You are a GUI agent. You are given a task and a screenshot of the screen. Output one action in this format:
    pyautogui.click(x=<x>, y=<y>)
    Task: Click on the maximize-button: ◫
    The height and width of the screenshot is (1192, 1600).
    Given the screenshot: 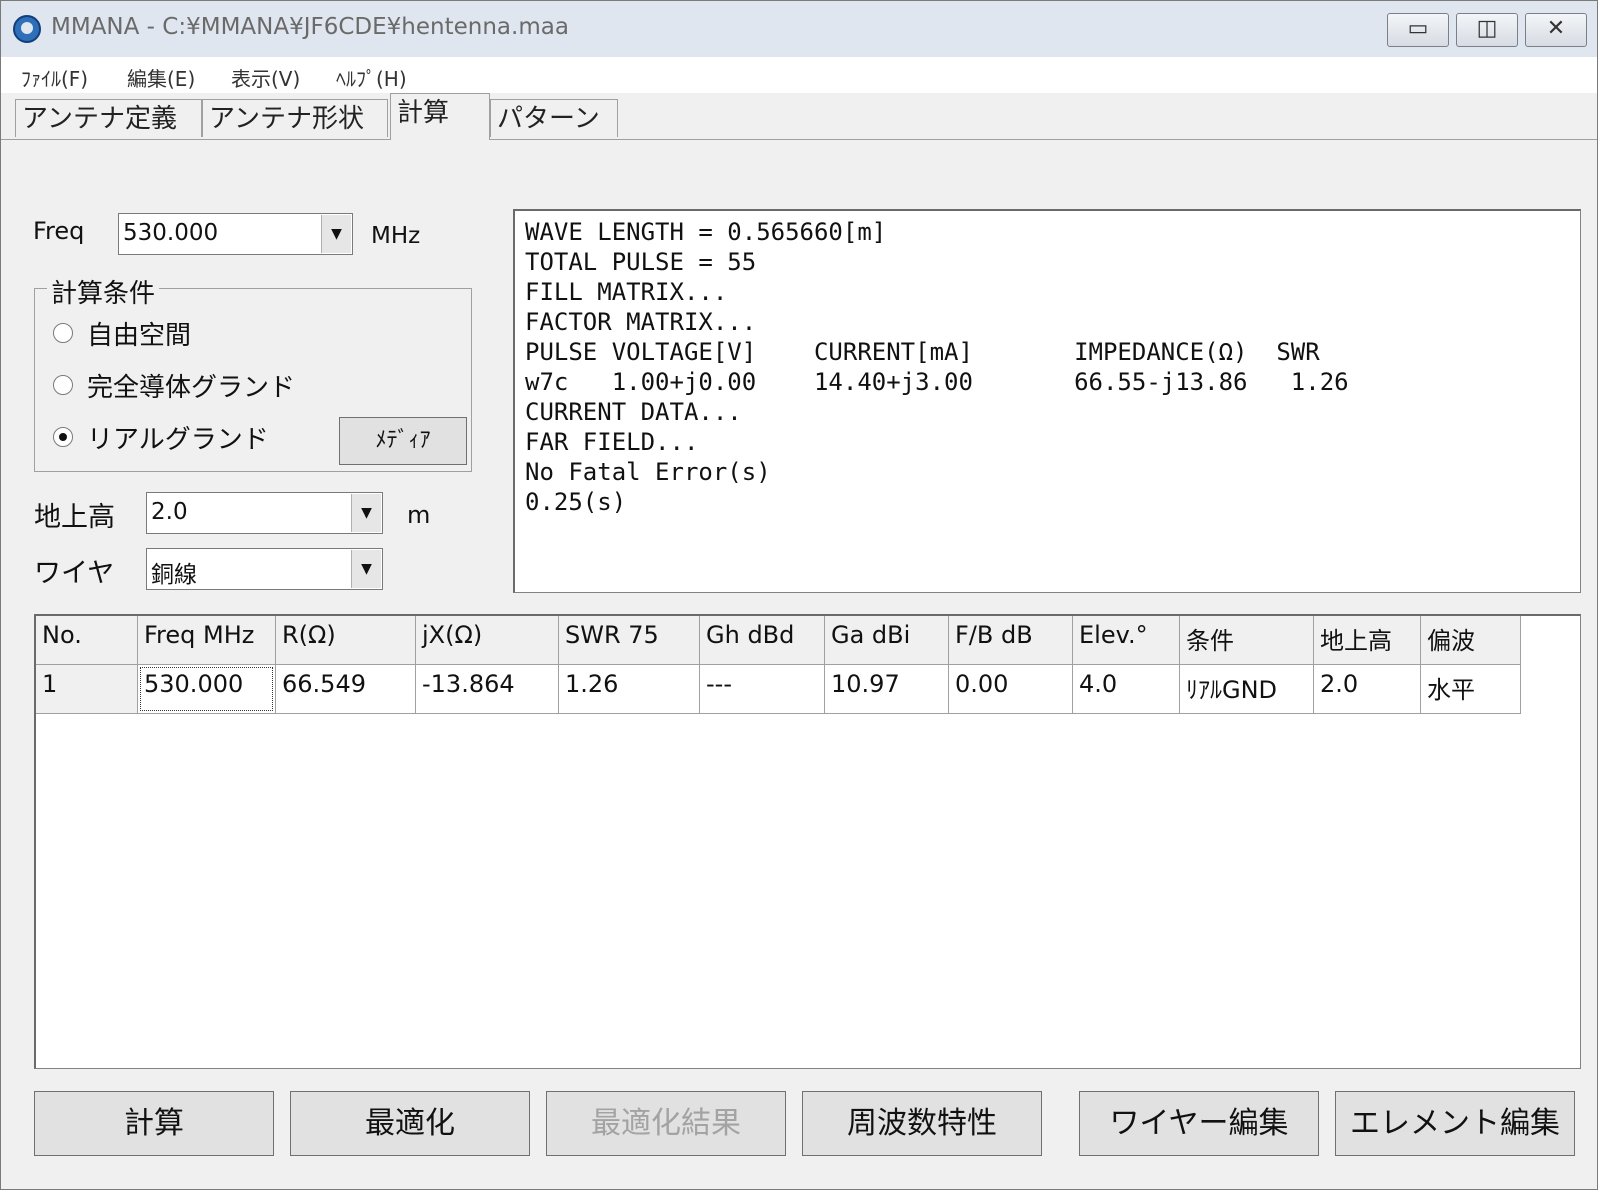 What is the action you would take?
    pyautogui.click(x=1487, y=30)
    